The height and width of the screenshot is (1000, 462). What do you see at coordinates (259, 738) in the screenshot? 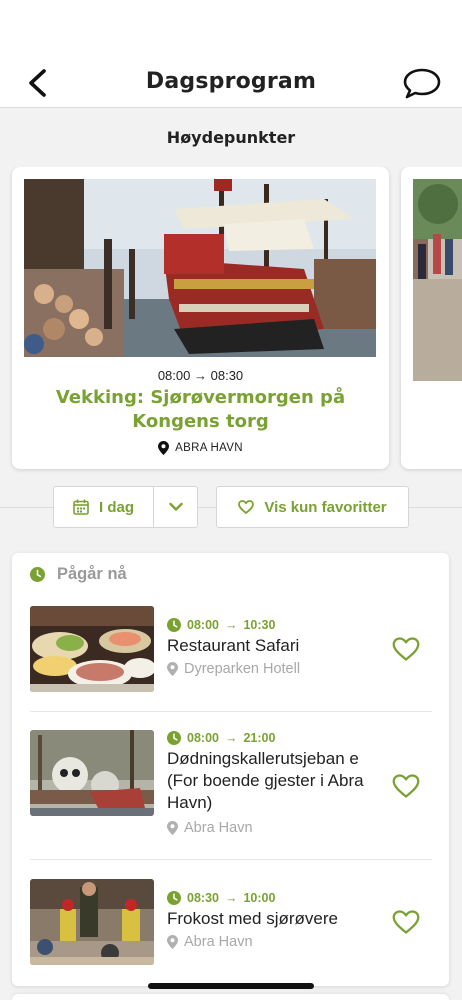
I see `event-time-end: 21:00` at bounding box center [259, 738].